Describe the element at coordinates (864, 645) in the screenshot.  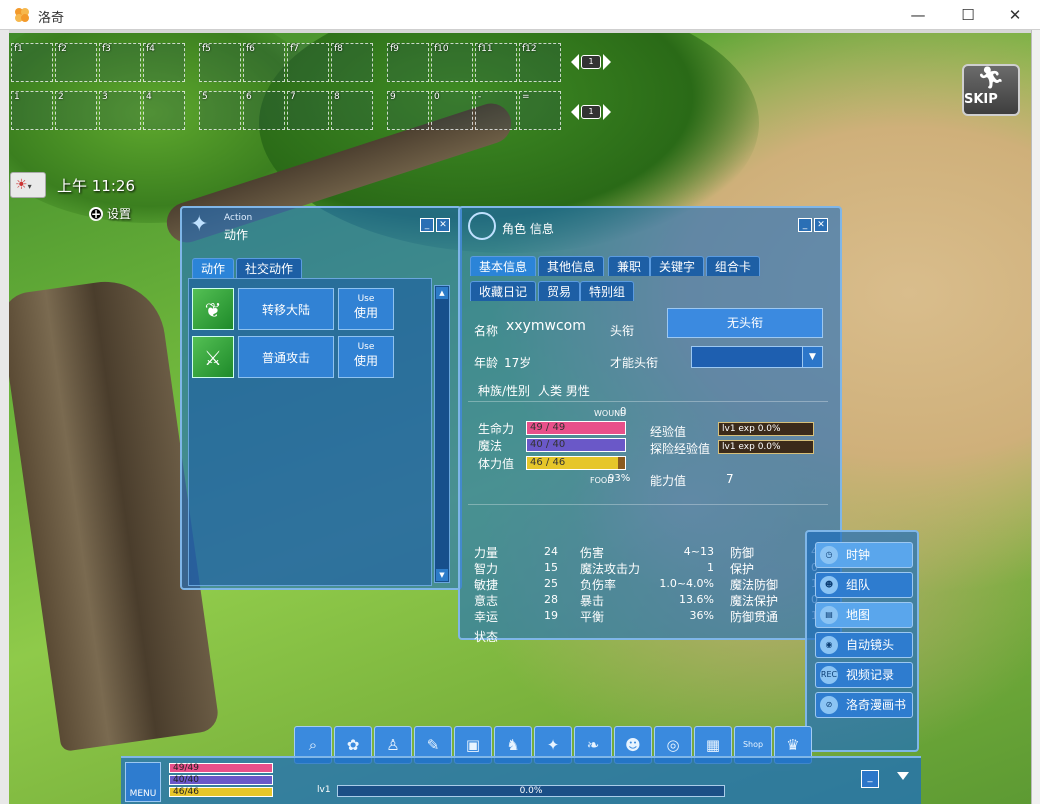
I see `auto-camera-menu-button: ◉ 自动镜头` at that location.